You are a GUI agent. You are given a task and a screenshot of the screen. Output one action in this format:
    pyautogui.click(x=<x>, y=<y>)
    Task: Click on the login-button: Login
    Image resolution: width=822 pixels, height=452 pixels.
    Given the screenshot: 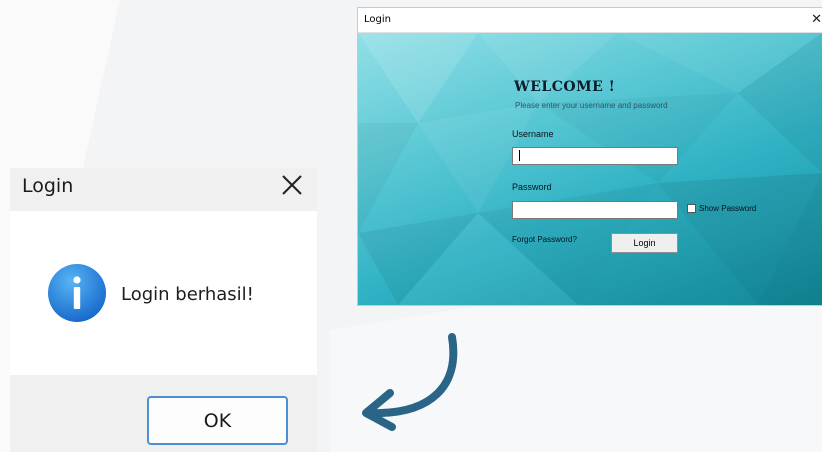 What is the action you would take?
    pyautogui.click(x=644, y=243)
    